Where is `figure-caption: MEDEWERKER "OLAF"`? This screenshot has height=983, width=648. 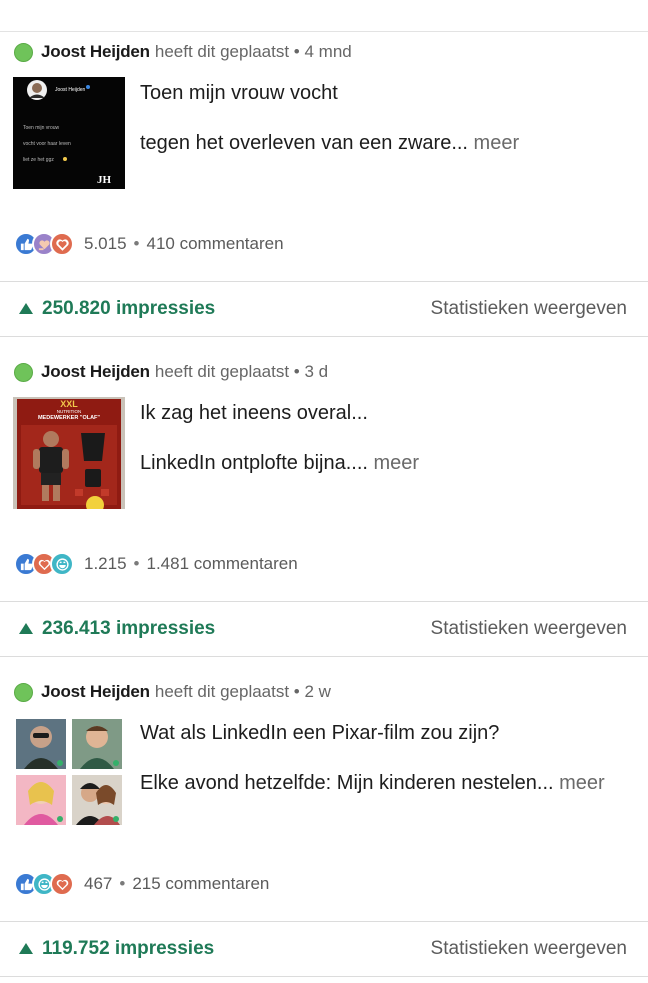 figure-caption: MEDEWERKER "OLAF" is located at coordinates (69, 418).